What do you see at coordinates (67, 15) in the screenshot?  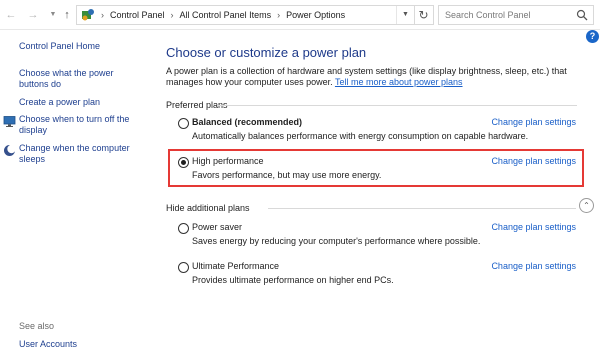 I see `up-arrow-icon: ↑` at bounding box center [67, 15].